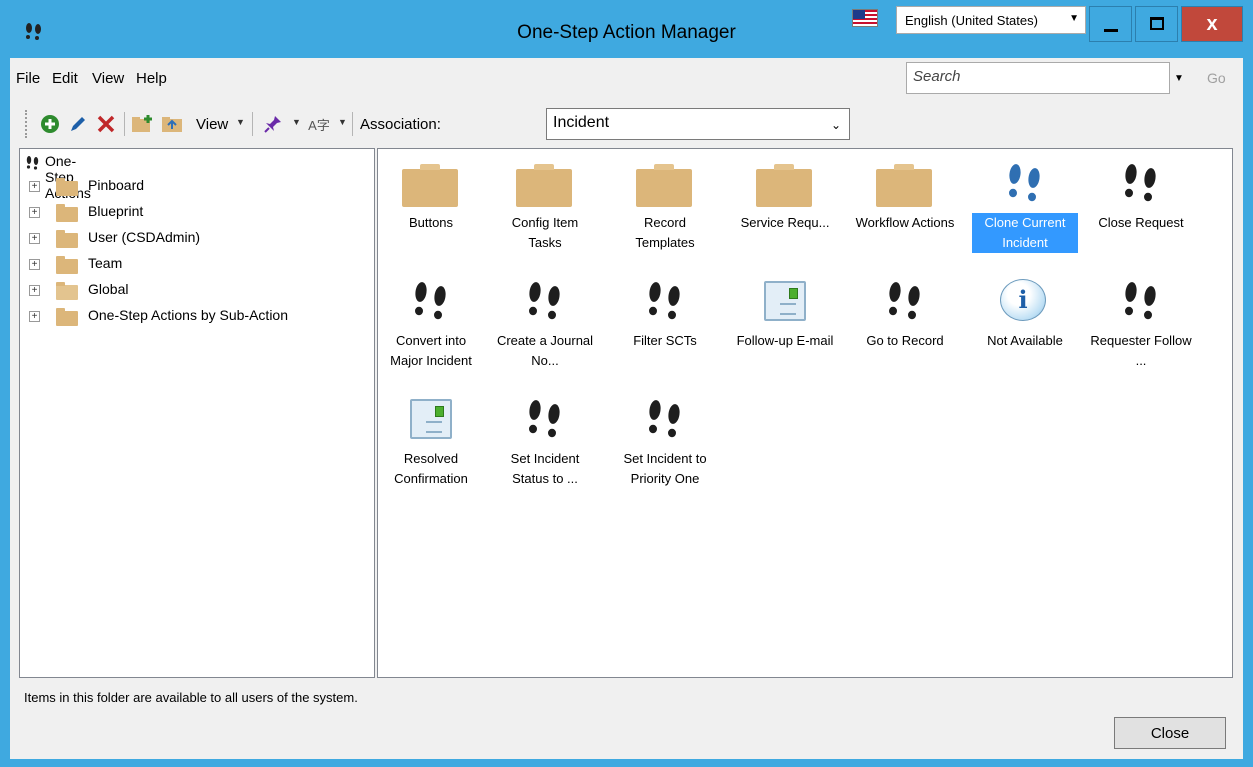 The height and width of the screenshot is (767, 1253). Describe the element at coordinates (431, 421) in the screenshot. I see `email-icon` at that location.